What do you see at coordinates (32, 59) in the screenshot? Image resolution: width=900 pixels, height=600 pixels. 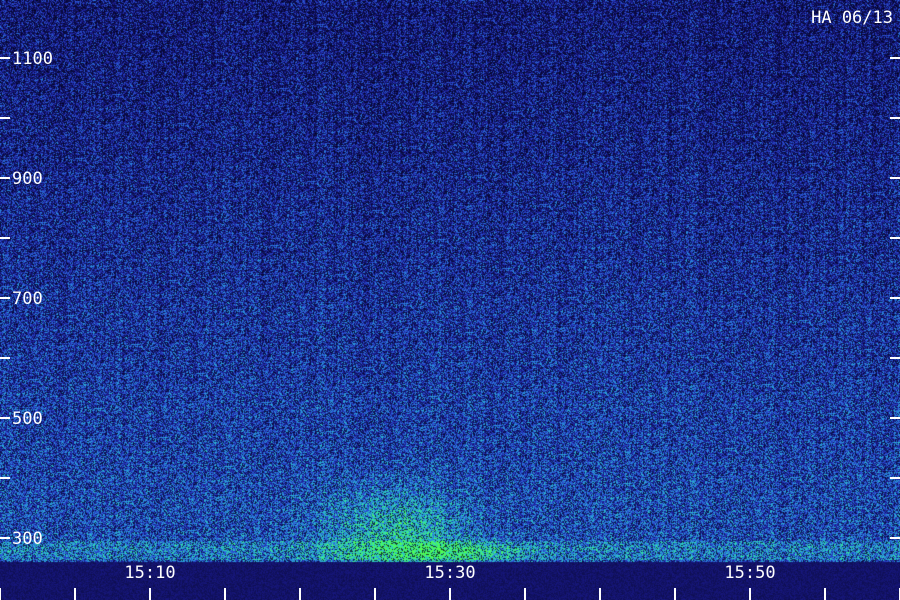 I see `y-tick-label: 1100` at bounding box center [32, 59].